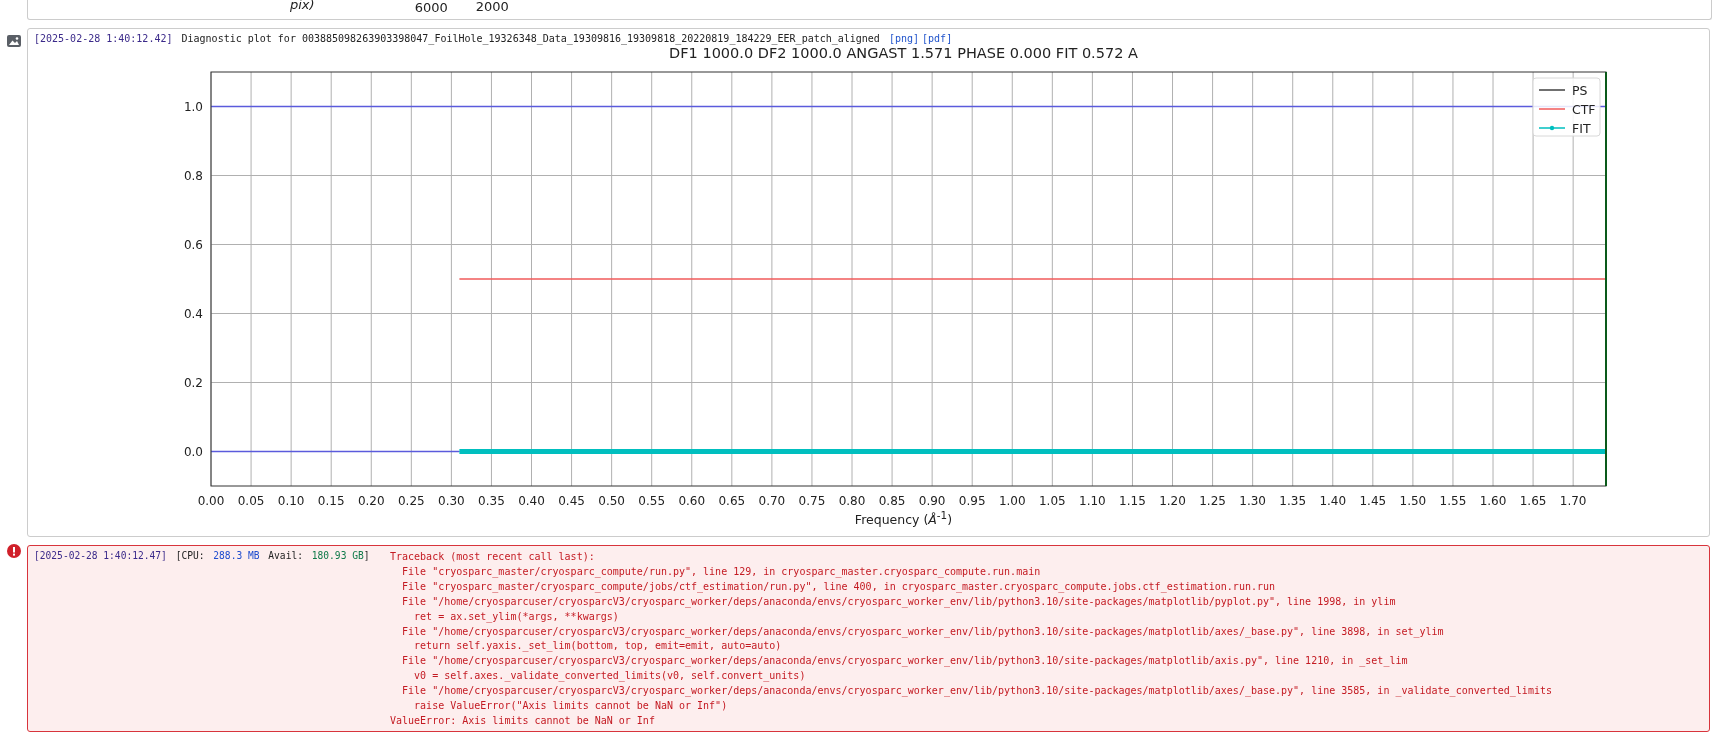 The height and width of the screenshot is (744, 1719). I want to click on x-tick-label: 1.30, so click(1252, 500).